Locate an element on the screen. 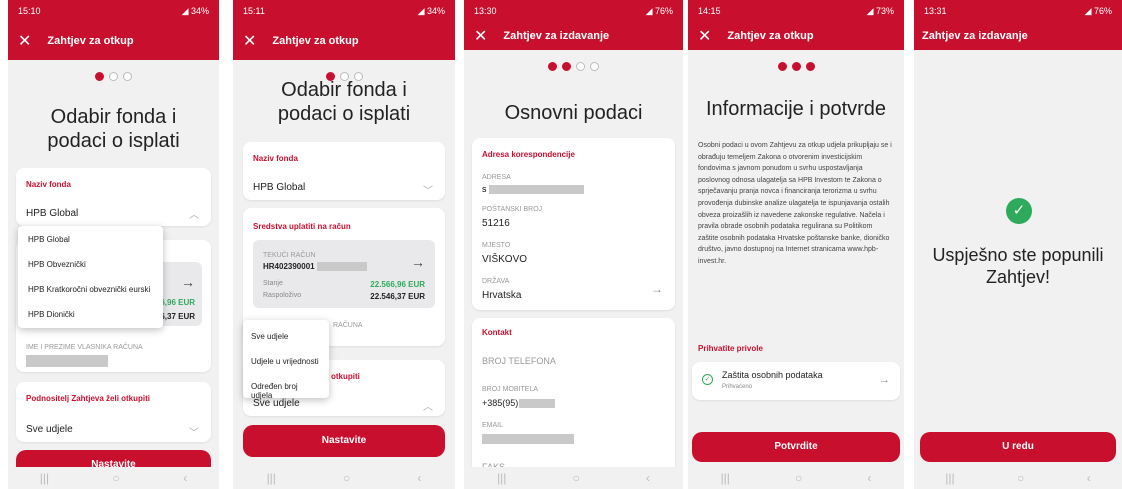  confirm-button: Potvrdite is located at coordinates (796, 447).